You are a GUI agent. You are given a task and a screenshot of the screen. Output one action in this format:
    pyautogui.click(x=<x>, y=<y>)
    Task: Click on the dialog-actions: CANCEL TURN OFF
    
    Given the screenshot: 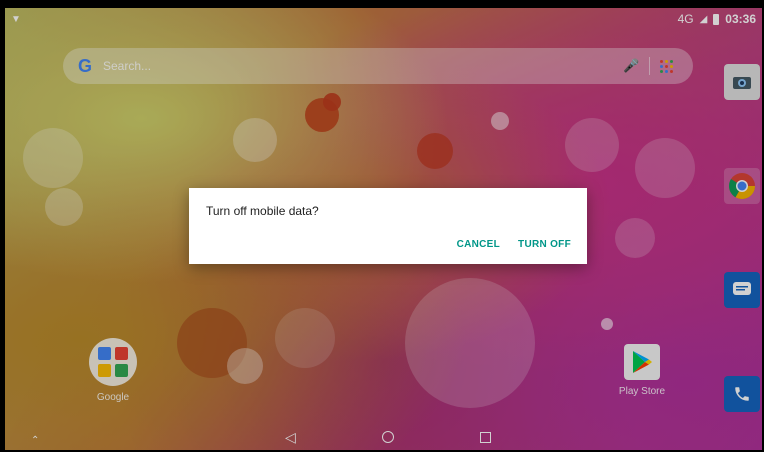 What is the action you would take?
    pyautogui.click(x=514, y=244)
    